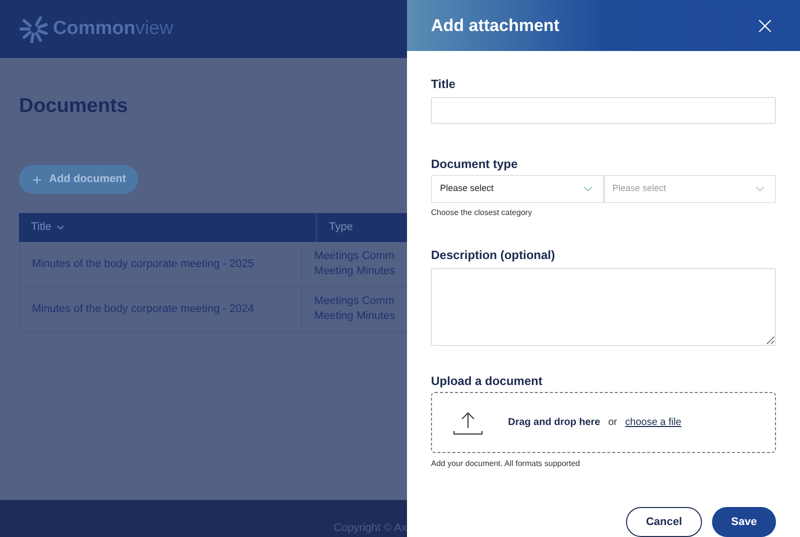  What do you see at coordinates (744, 522) in the screenshot?
I see `save-button: Save` at bounding box center [744, 522].